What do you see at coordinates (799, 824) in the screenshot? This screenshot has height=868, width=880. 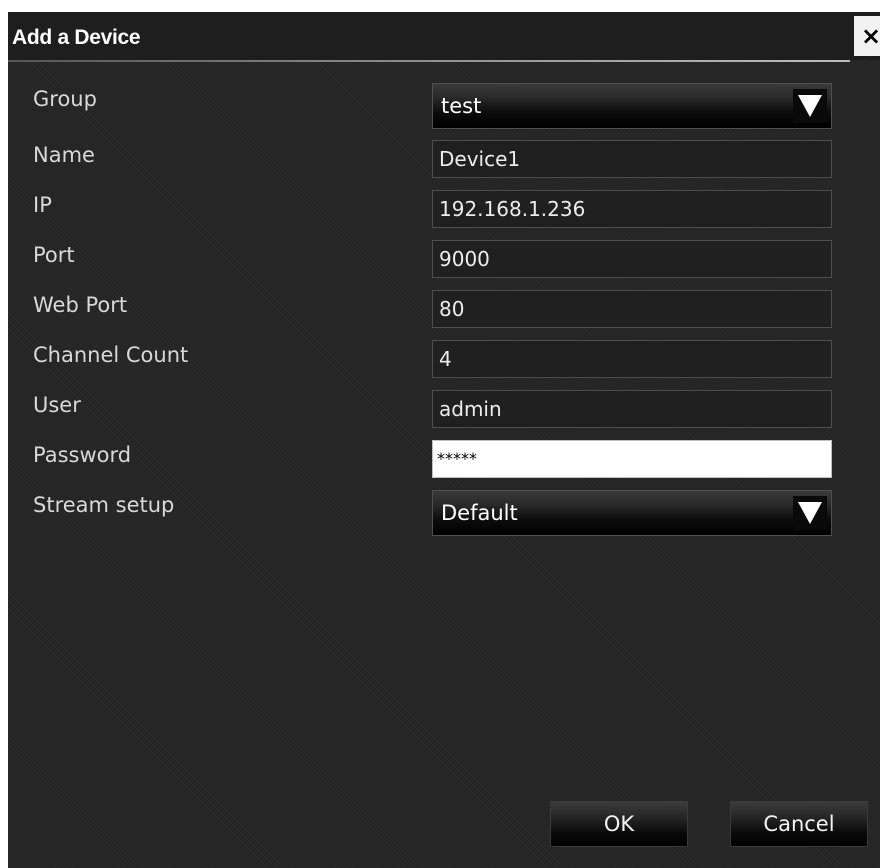 I see `cancel-button: Cancel` at bounding box center [799, 824].